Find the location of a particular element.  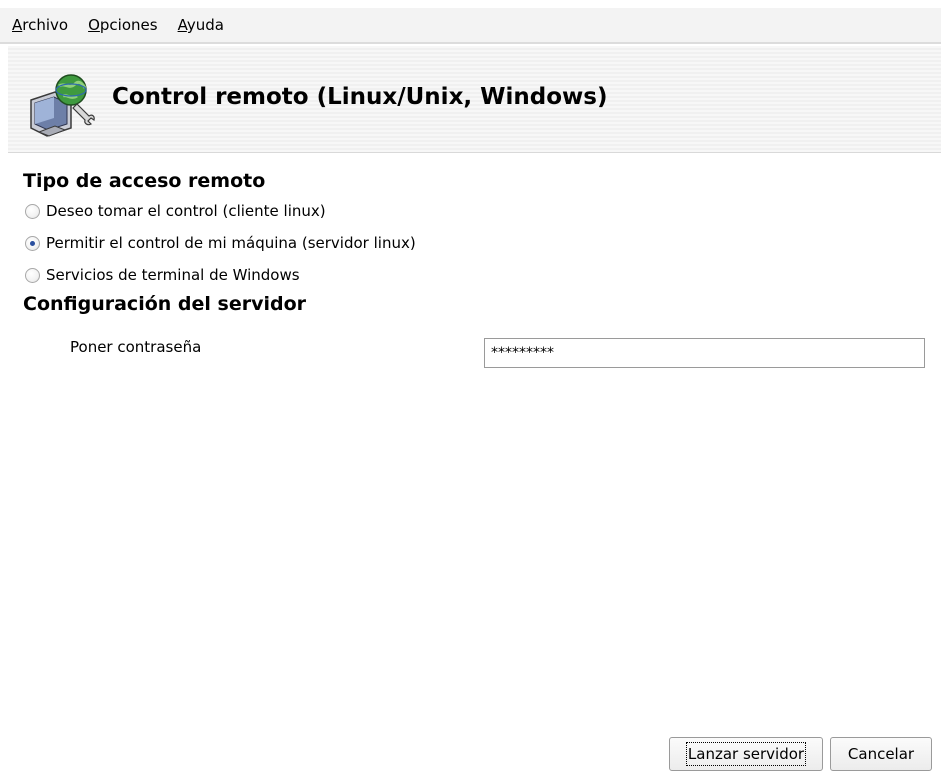

radio-button-windows is located at coordinates (32, 275).